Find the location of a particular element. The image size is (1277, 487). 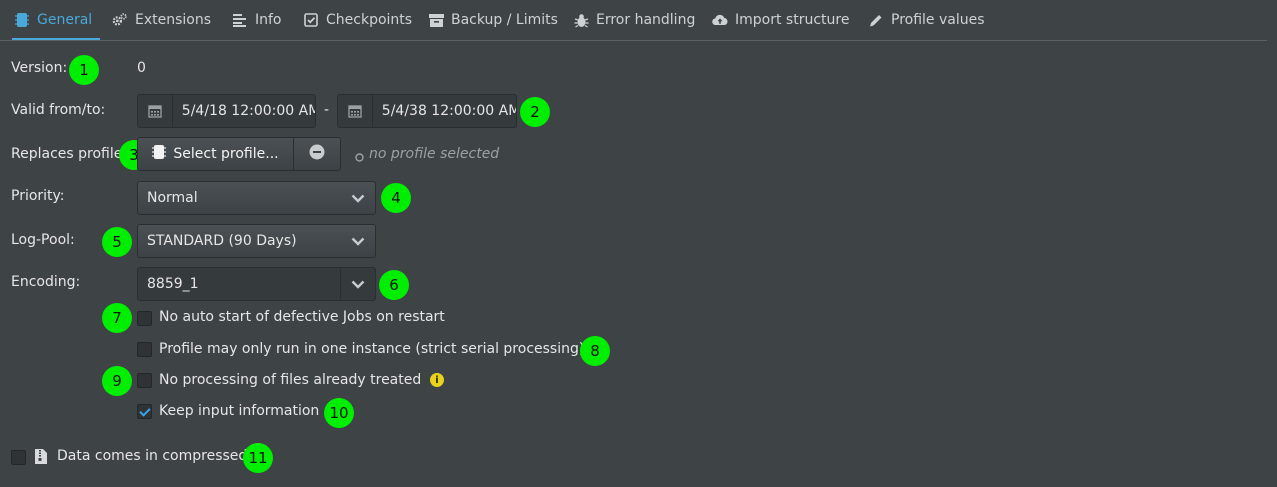

tab-profile-values: Profile values is located at coordinates (926, 20).